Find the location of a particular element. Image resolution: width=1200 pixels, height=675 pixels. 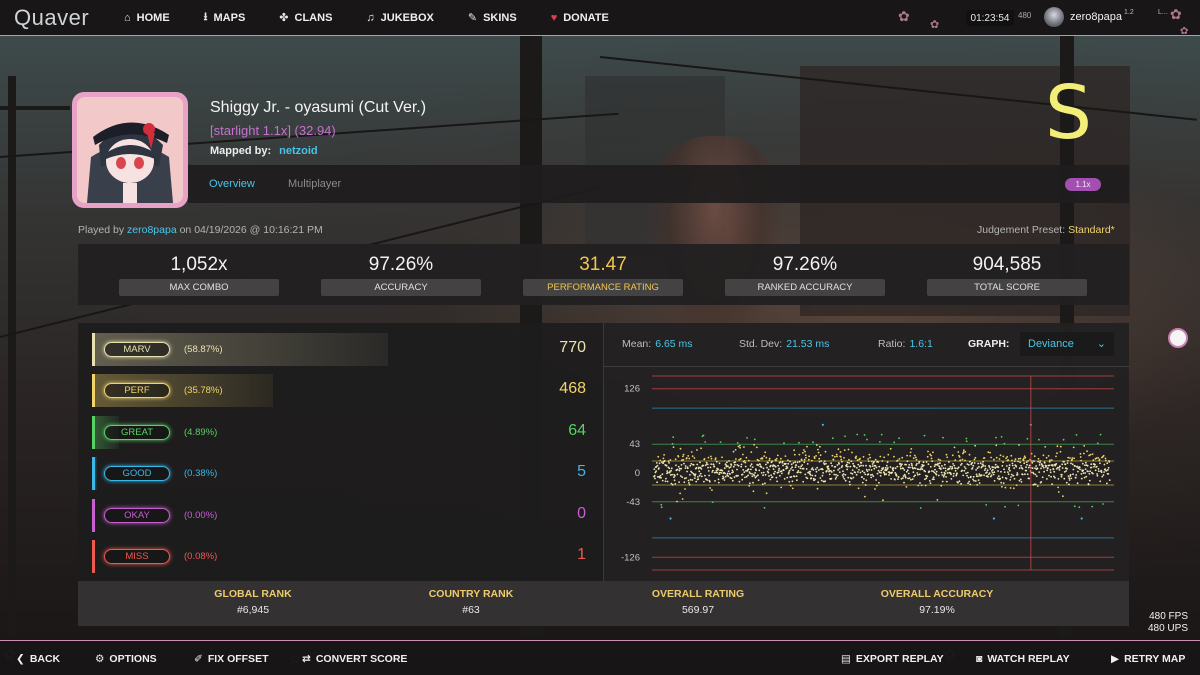

avatar is located at coordinates (1054, 17).